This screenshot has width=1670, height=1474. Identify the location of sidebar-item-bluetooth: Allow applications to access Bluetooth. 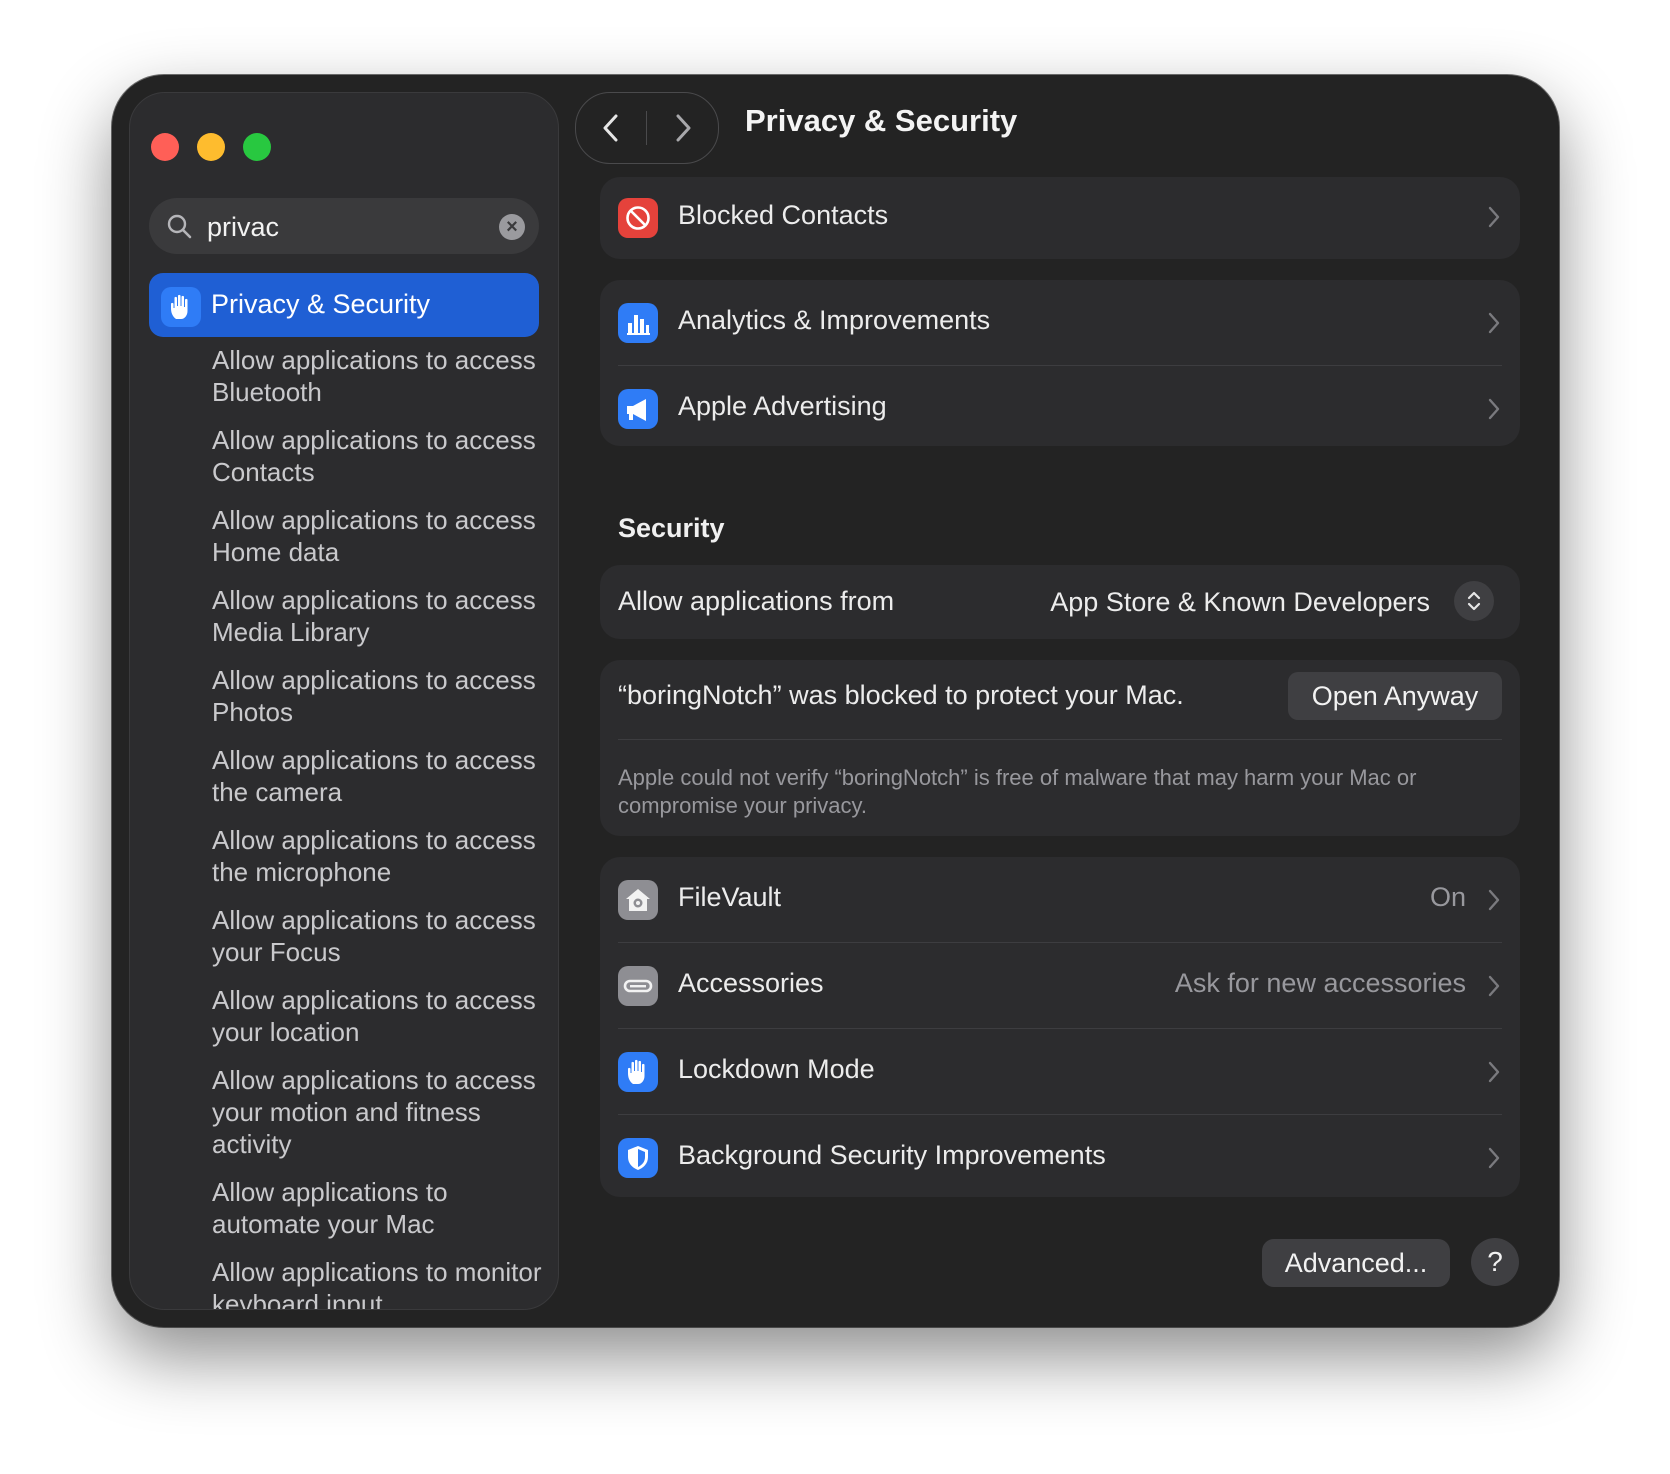
(377, 376).